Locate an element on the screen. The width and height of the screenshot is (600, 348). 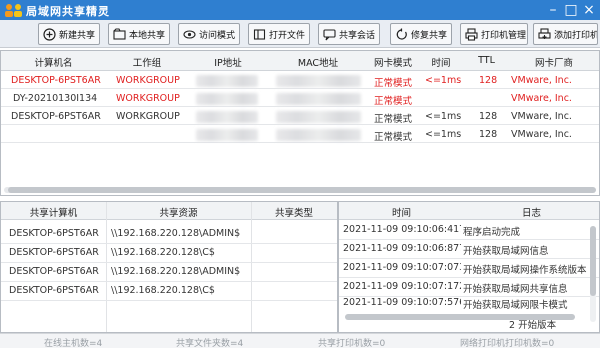
printer-management-button: 打印机管理 is located at coordinates (494, 34).